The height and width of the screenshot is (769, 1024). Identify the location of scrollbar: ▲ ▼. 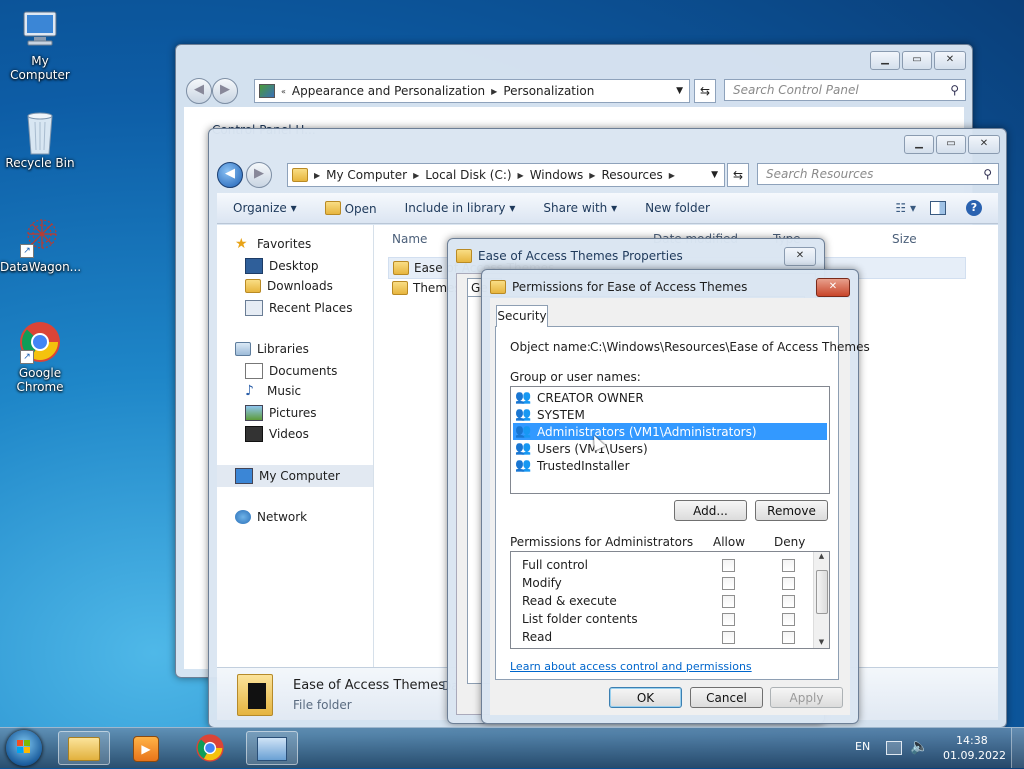
(821, 600).